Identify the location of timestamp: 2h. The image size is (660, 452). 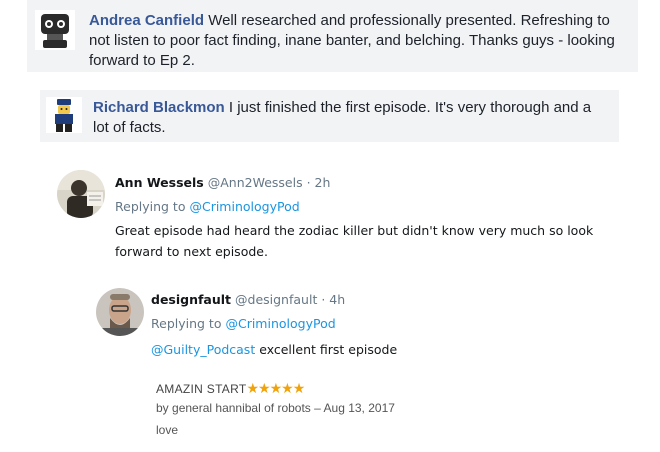
(323, 182).